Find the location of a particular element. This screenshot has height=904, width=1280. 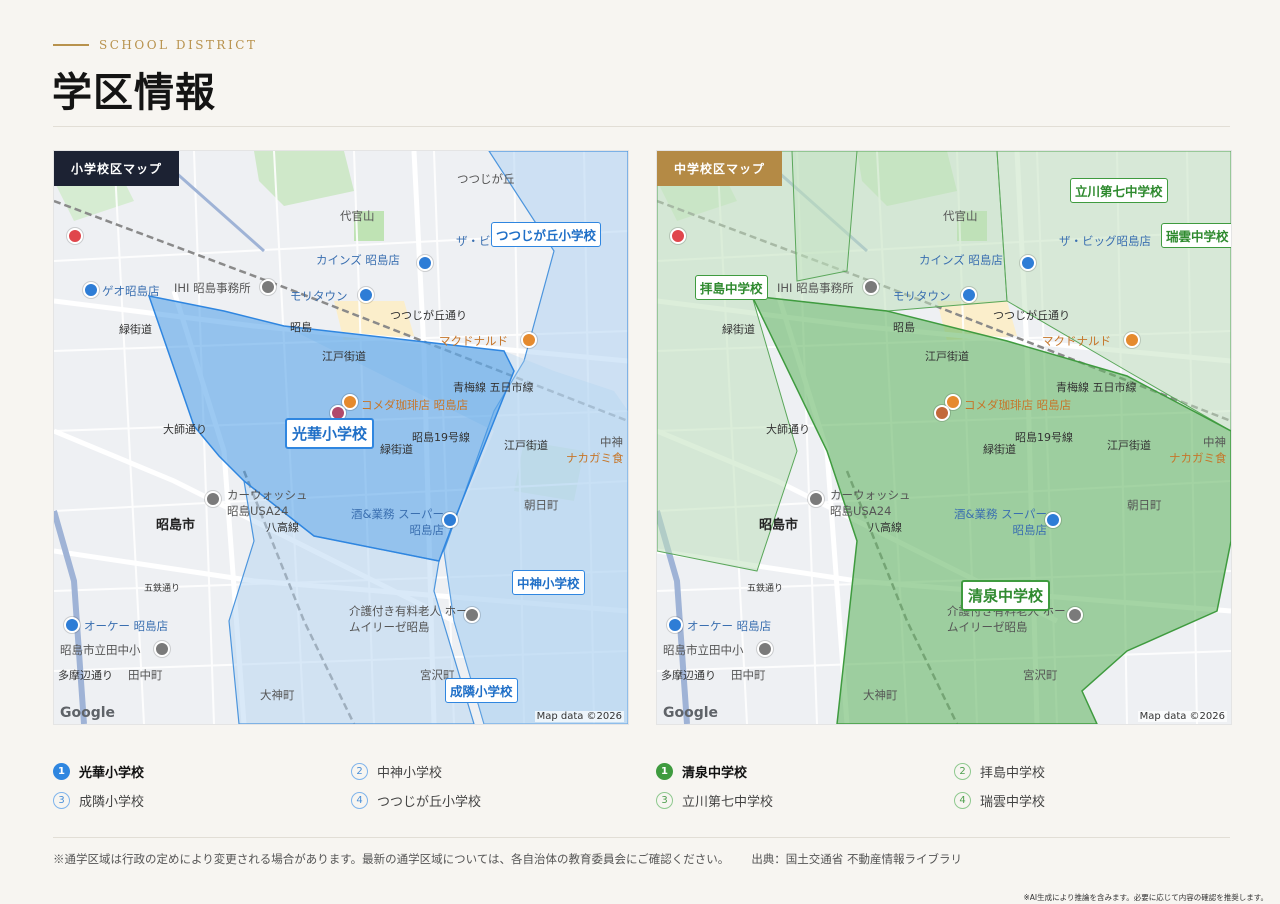

legend-item: 3 立川第七中学校 is located at coordinates (714, 800).